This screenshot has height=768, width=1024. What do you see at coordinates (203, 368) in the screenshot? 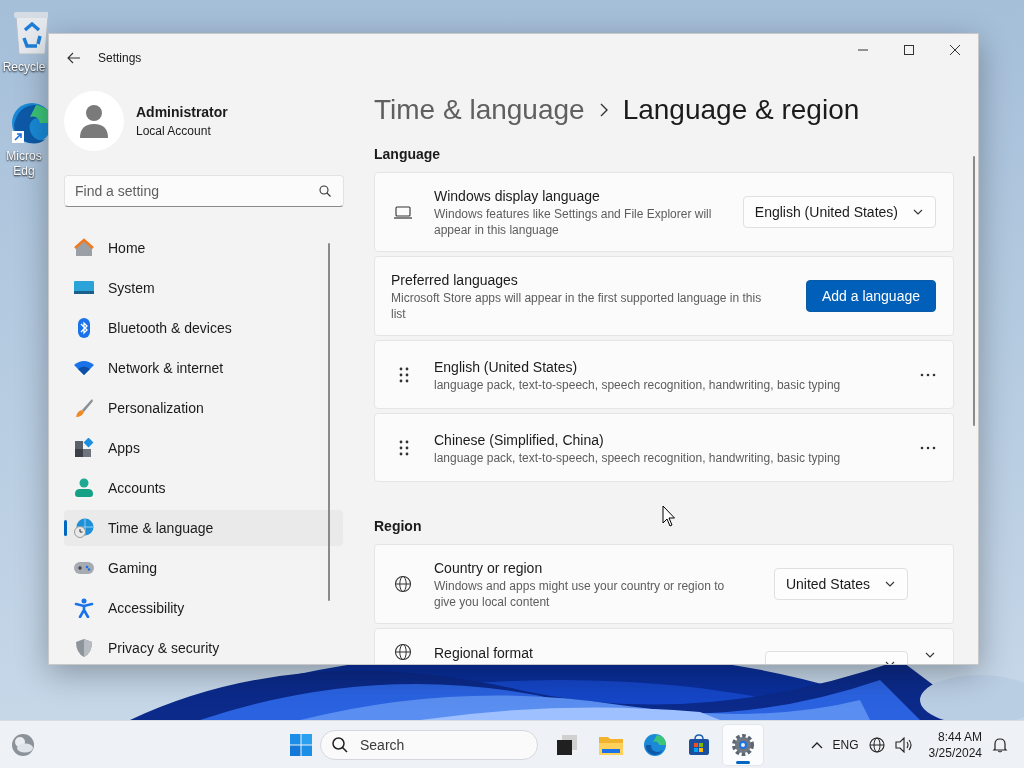
I see `sidebar-item: Network & internet` at bounding box center [203, 368].